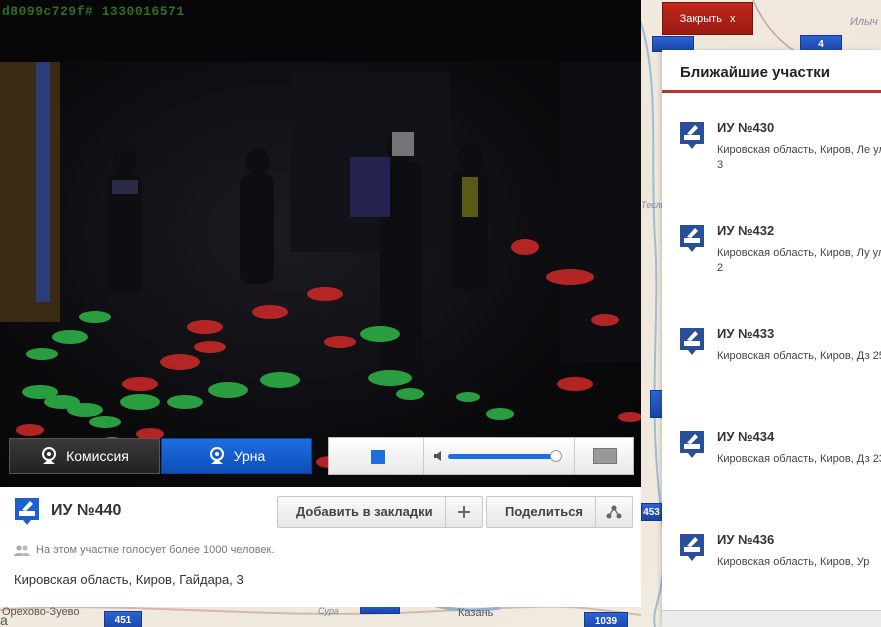  What do you see at coordinates (746, 127) in the screenshot?
I see `nearby-station-title: ИУ №430` at bounding box center [746, 127].